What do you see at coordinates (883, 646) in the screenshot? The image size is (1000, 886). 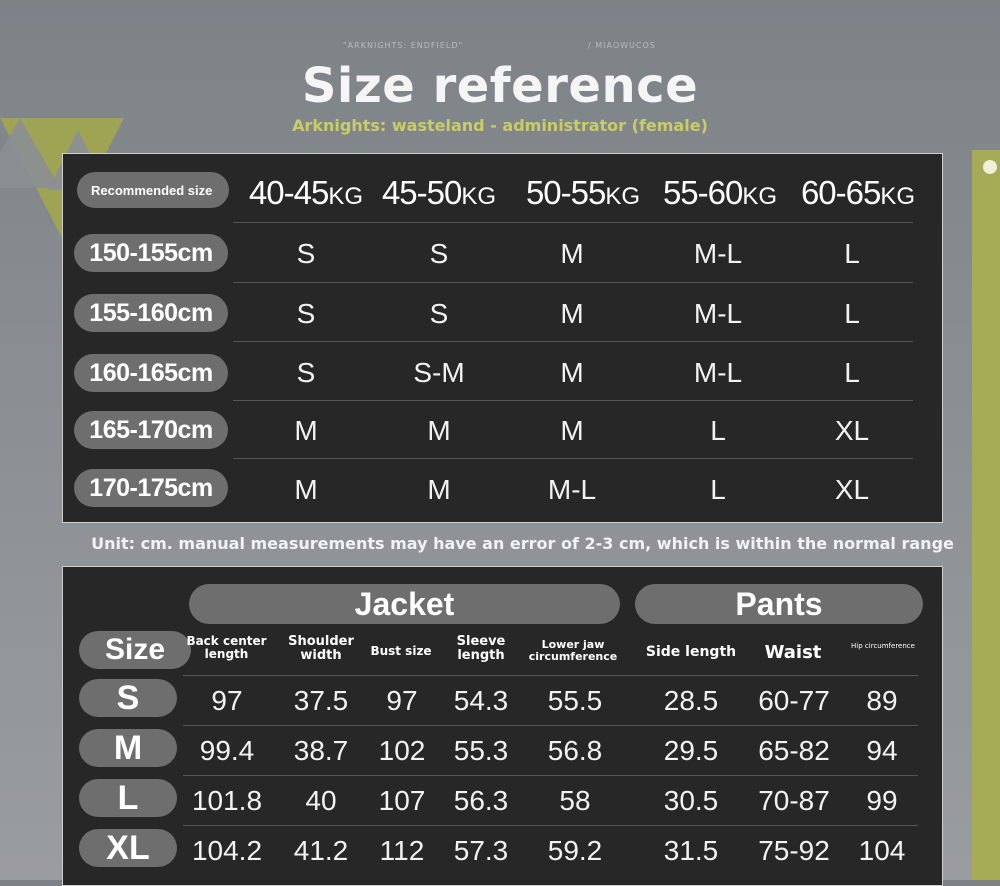 I see `column-header: Hip circumference` at bounding box center [883, 646].